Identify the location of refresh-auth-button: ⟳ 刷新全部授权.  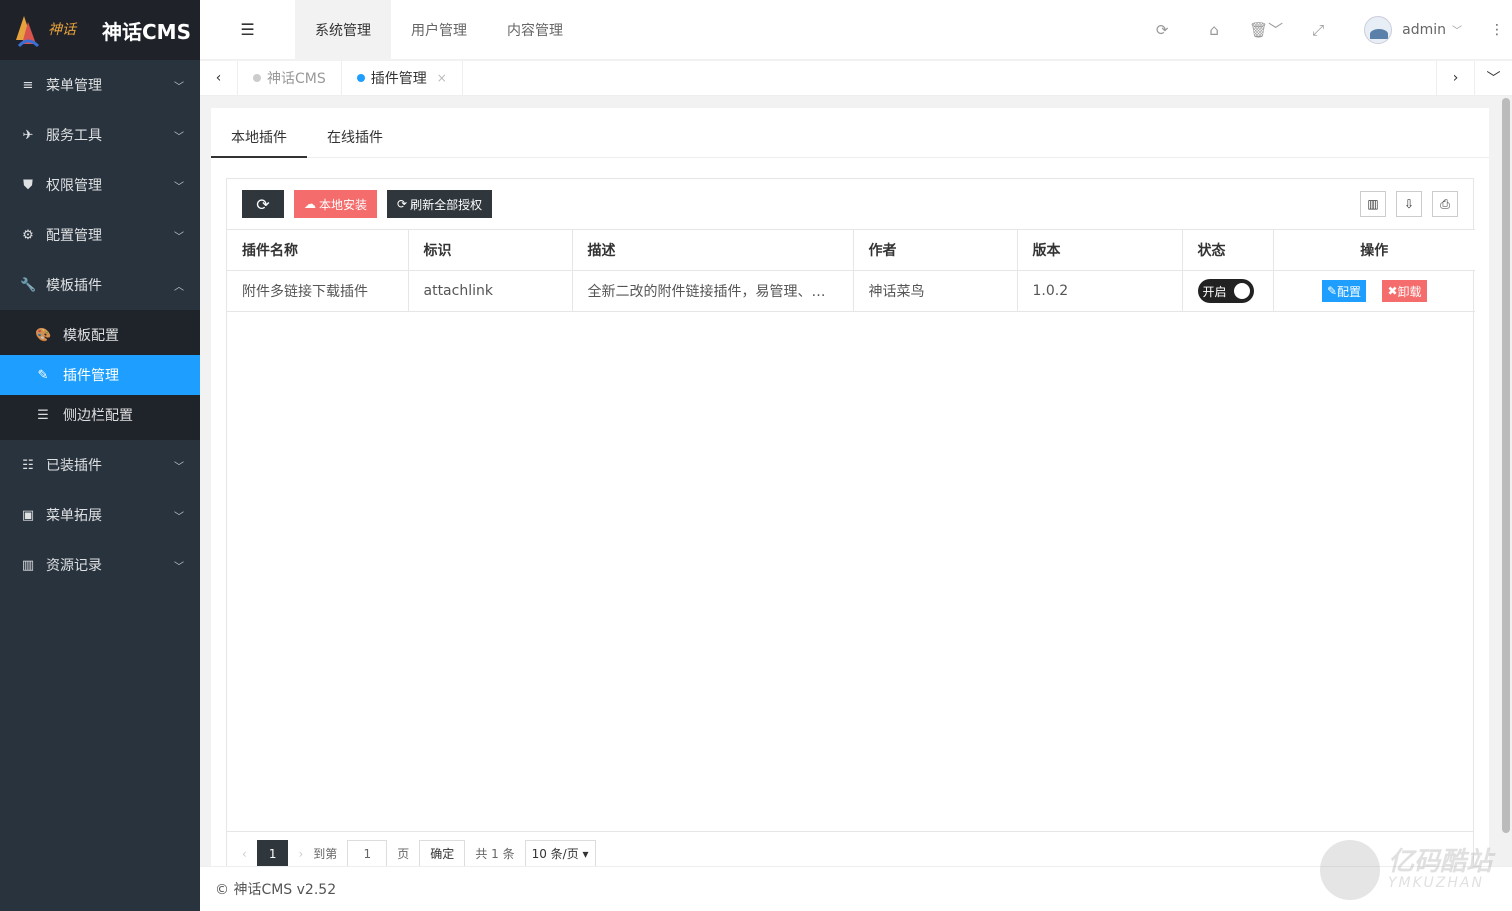
(440, 204).